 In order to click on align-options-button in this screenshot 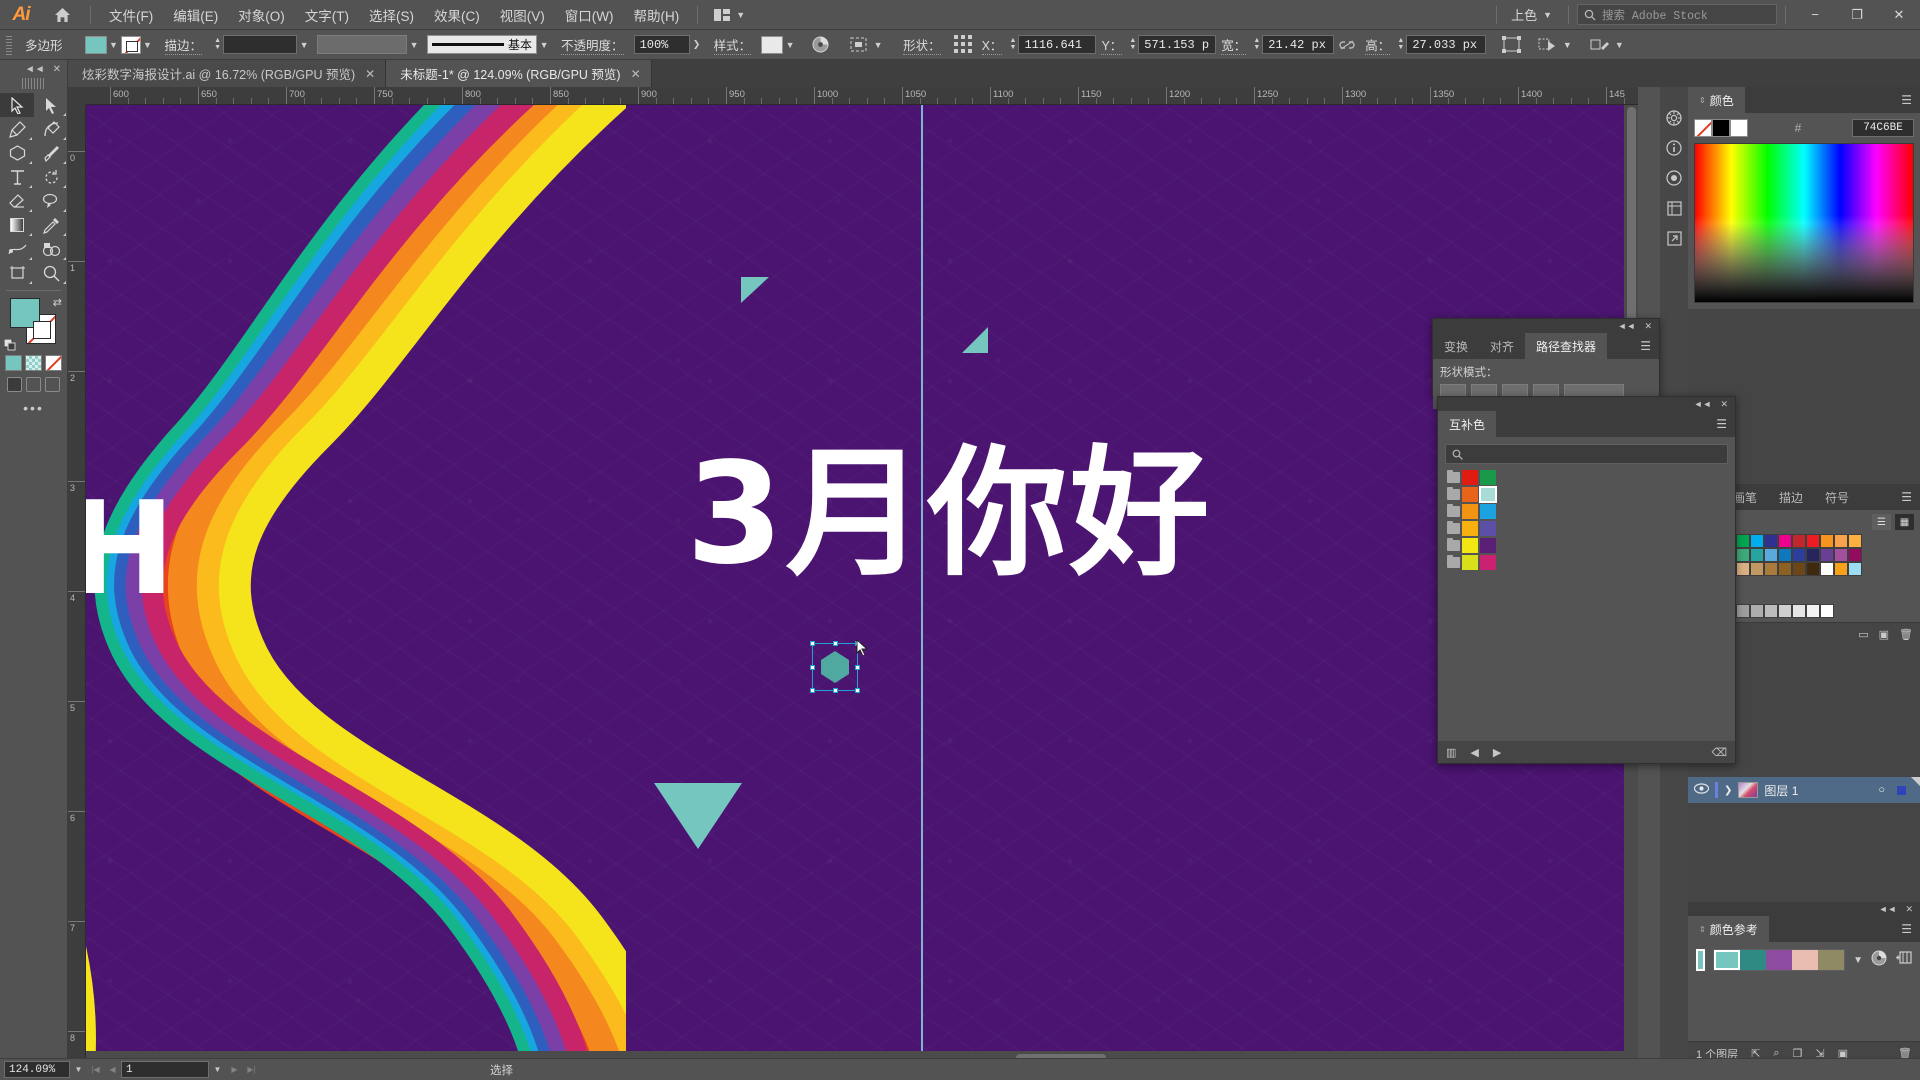, I will do `click(858, 45)`.